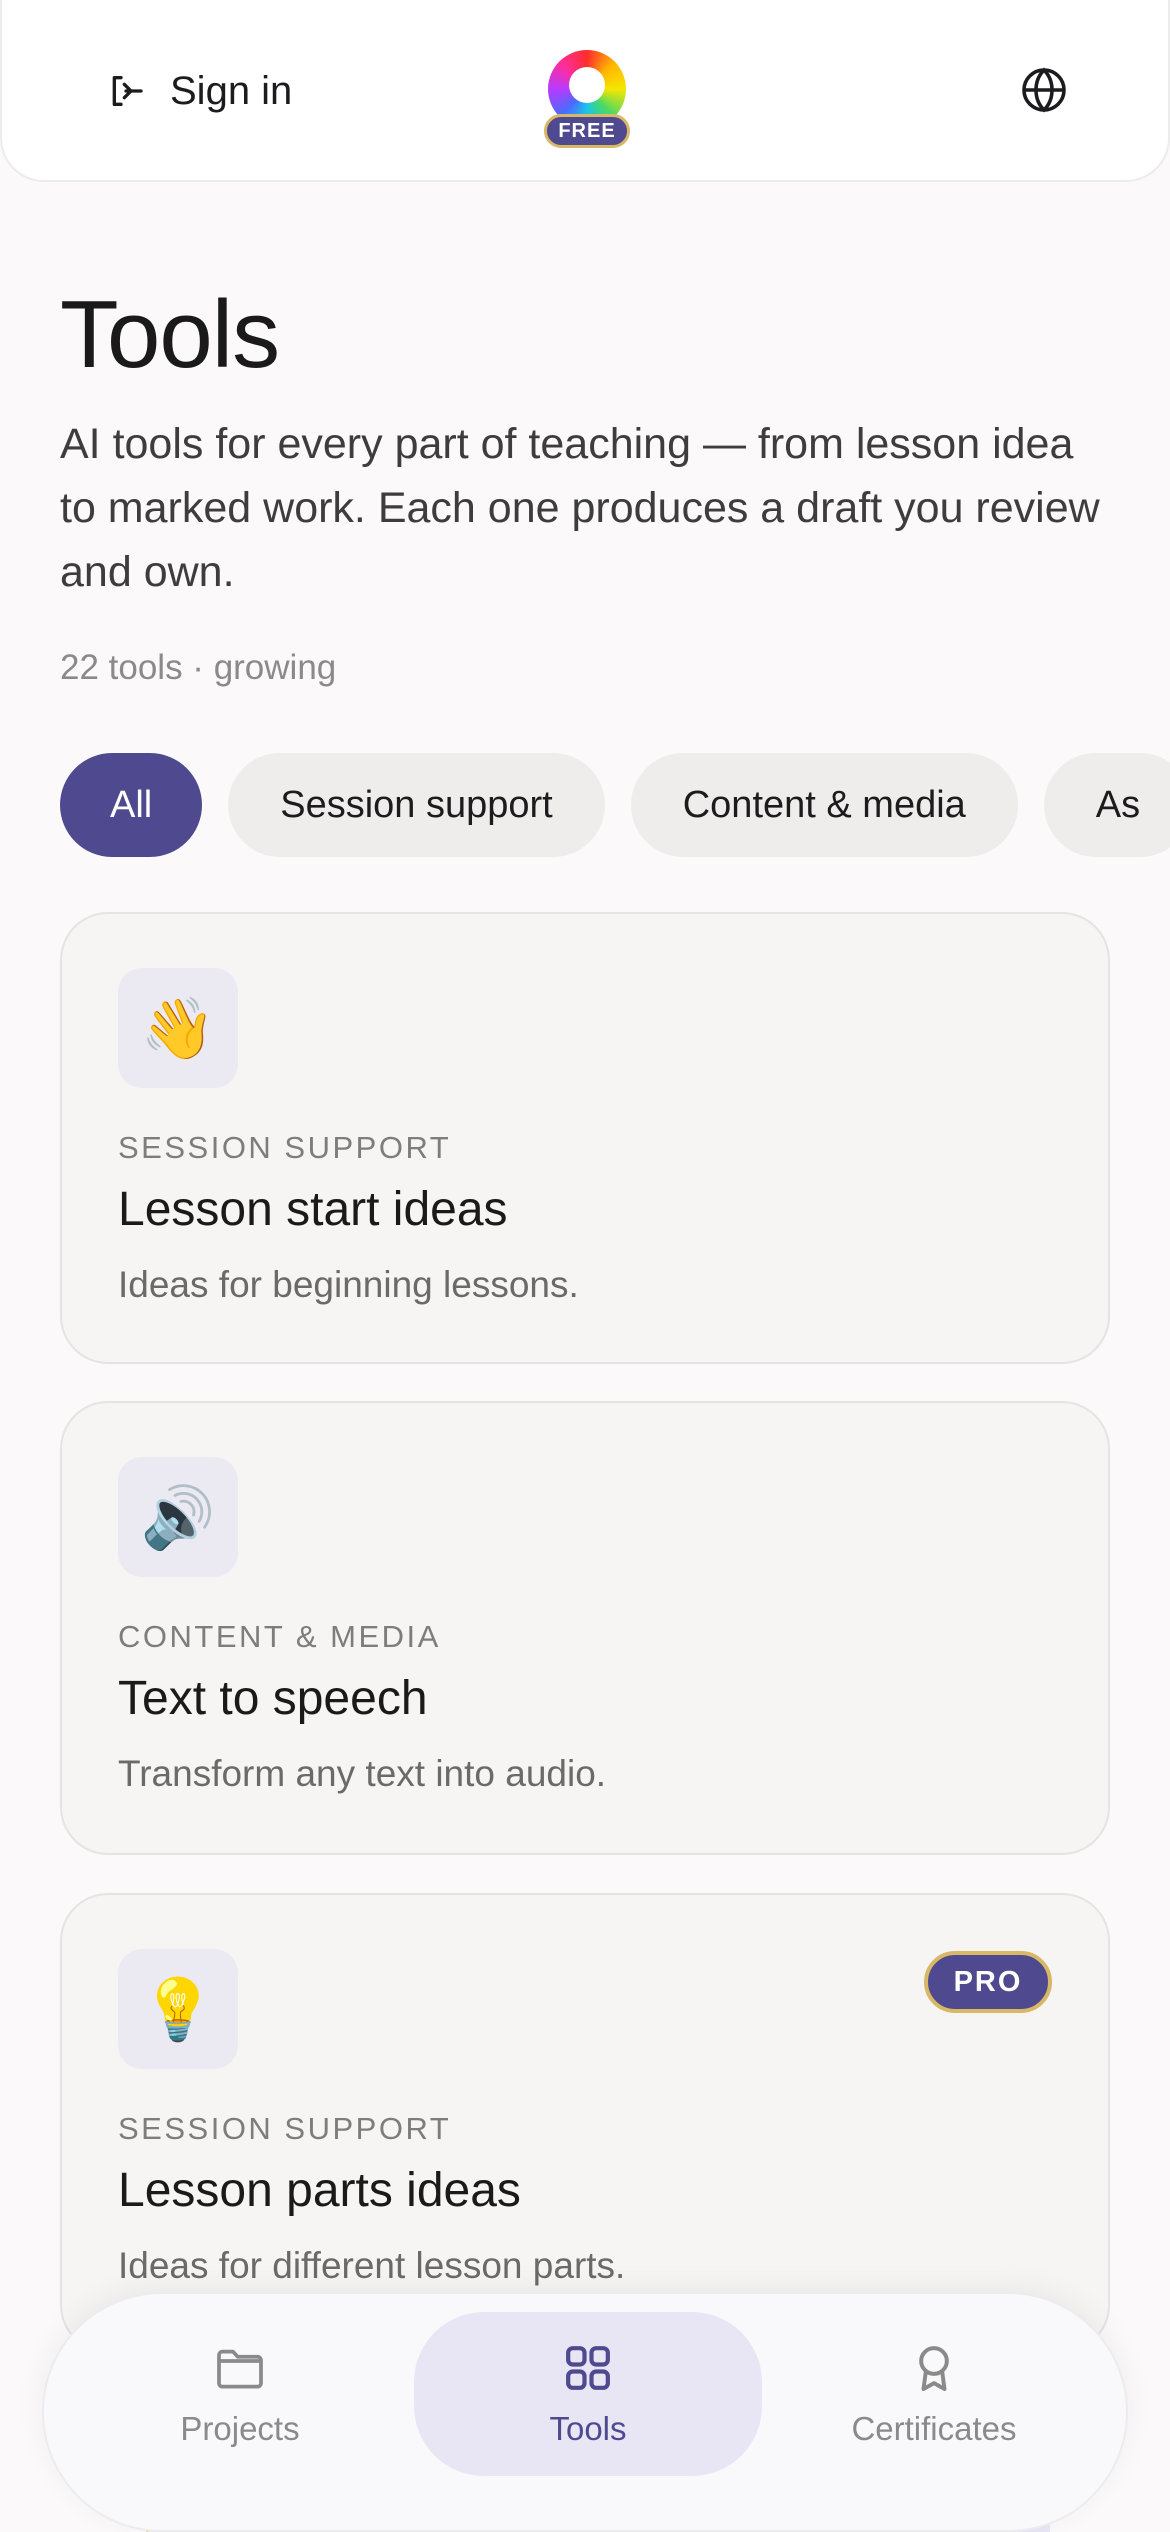 The width and height of the screenshot is (1170, 2532). Describe the element at coordinates (588, 2394) in the screenshot. I see `nav-item-tools: Tools` at that location.